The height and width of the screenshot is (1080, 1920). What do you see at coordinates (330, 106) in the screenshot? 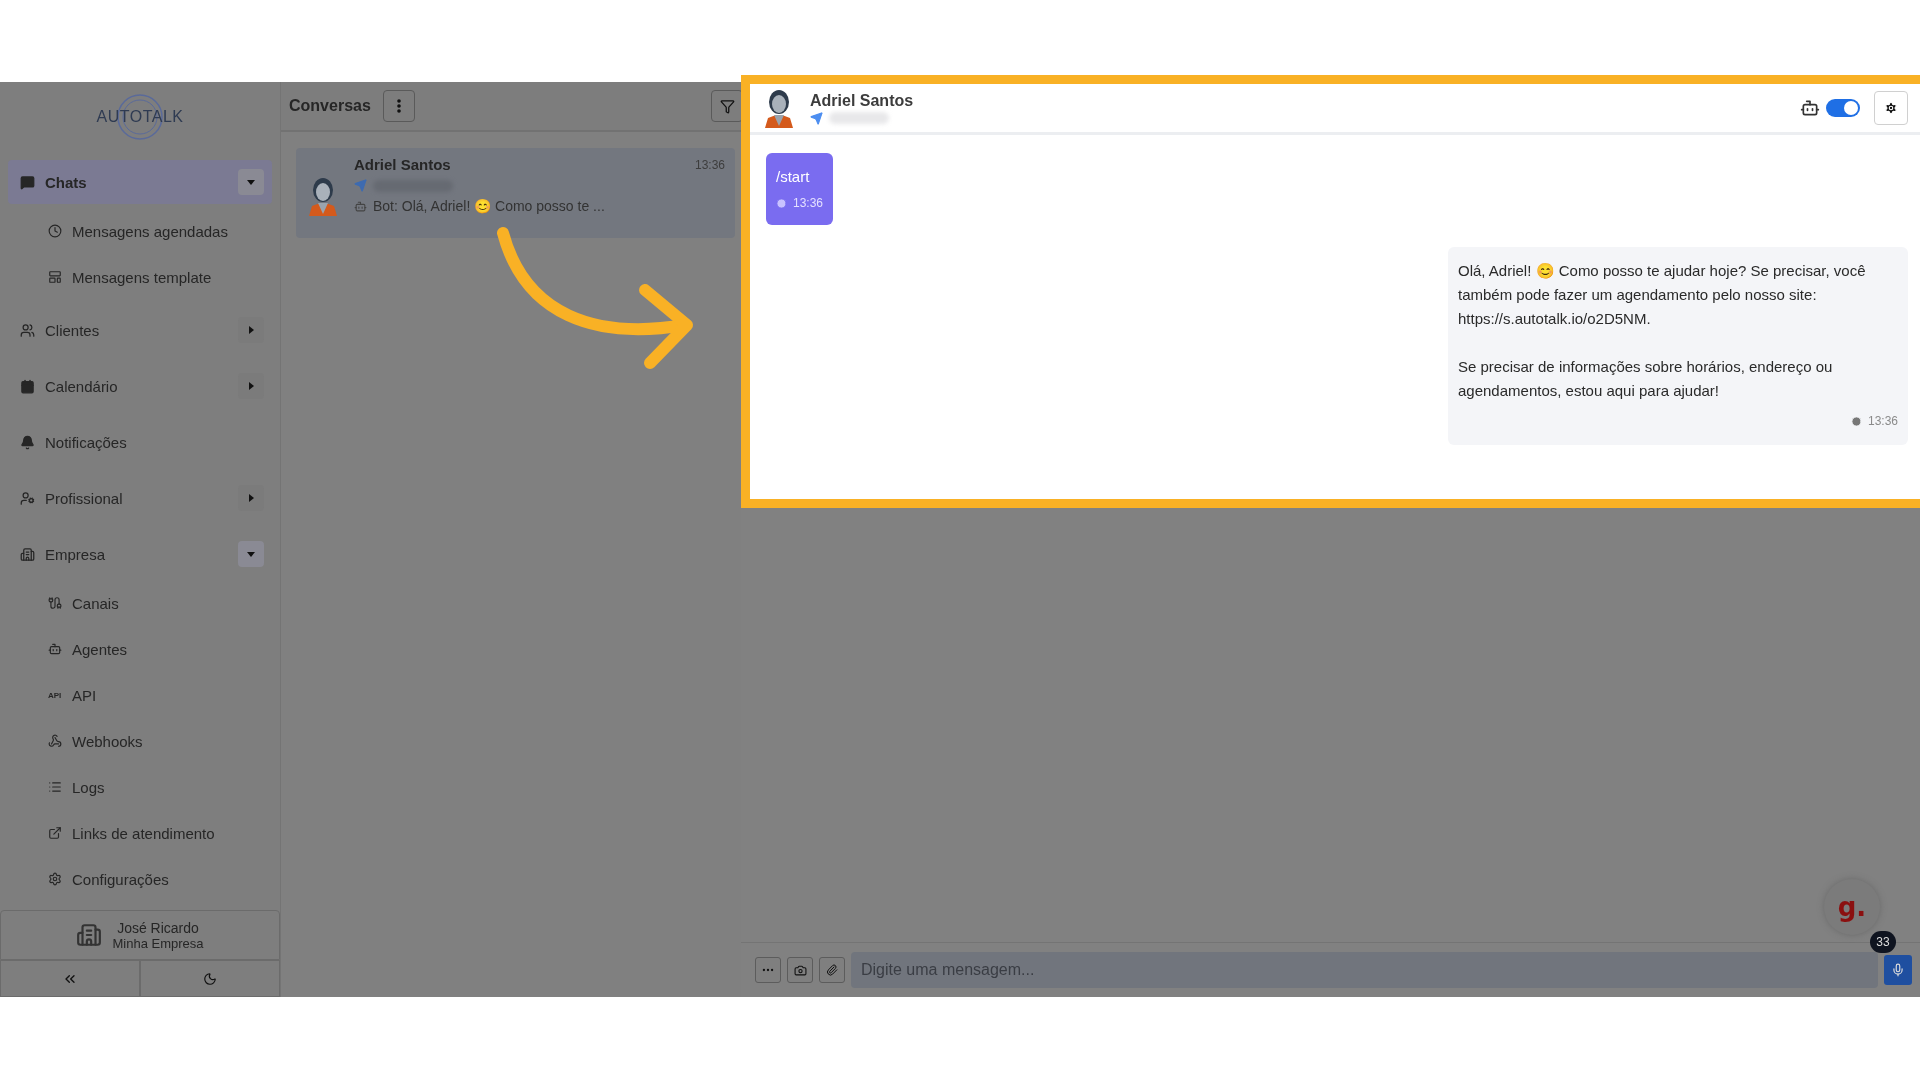
I see `conversations-title: Conversas` at bounding box center [330, 106].